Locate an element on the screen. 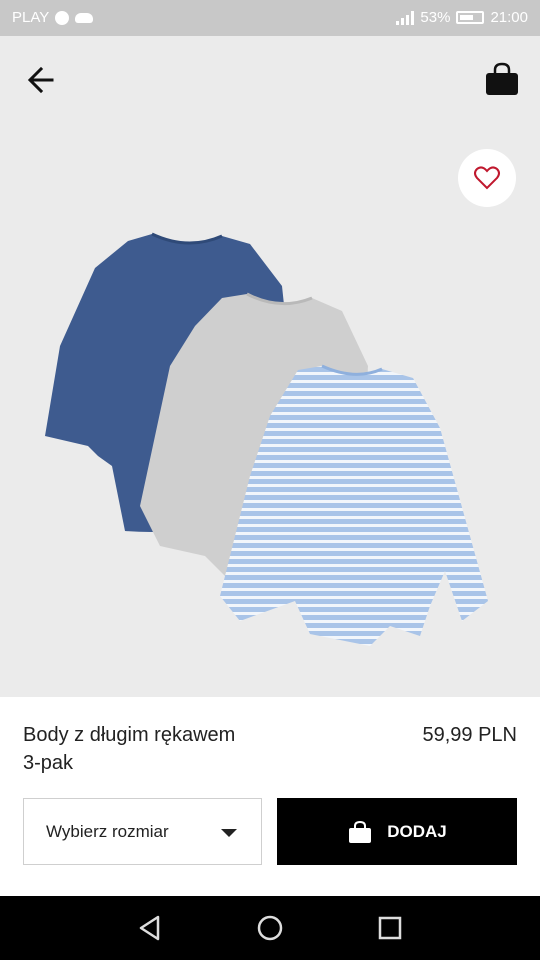  size-selector-label: Wybierz rozmiar is located at coordinates (107, 831).